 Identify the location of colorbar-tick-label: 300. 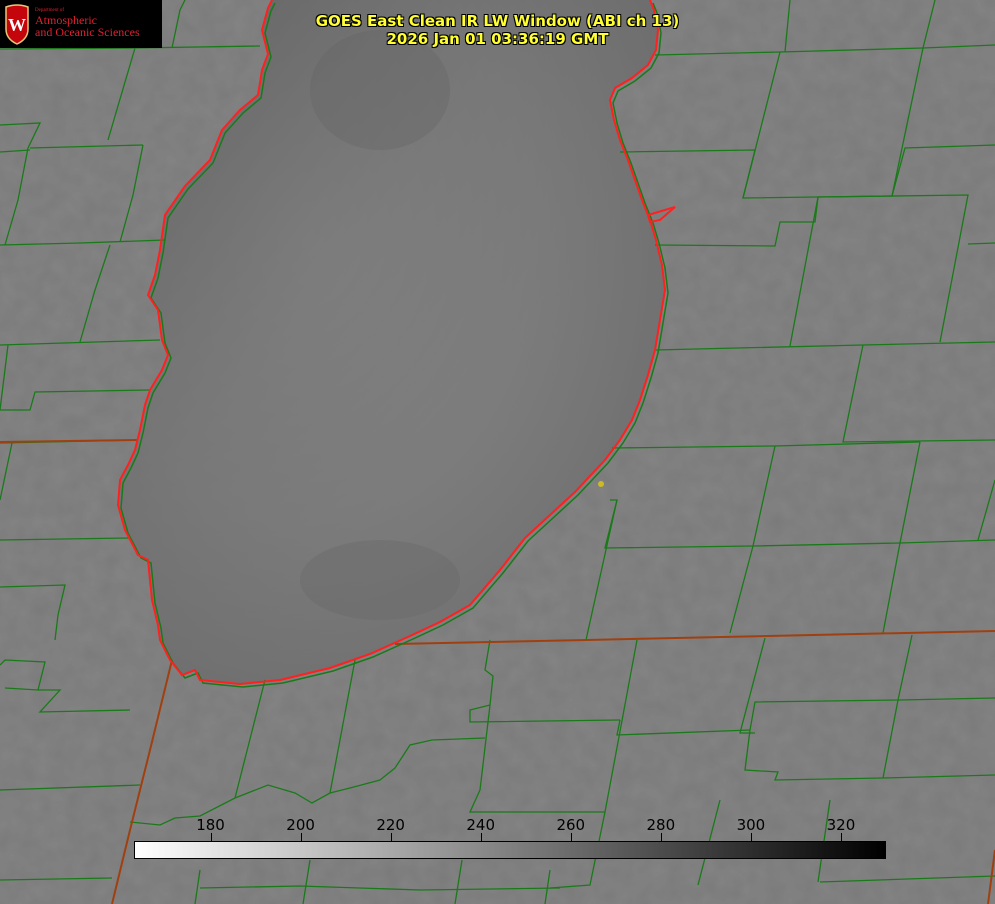
(751, 825).